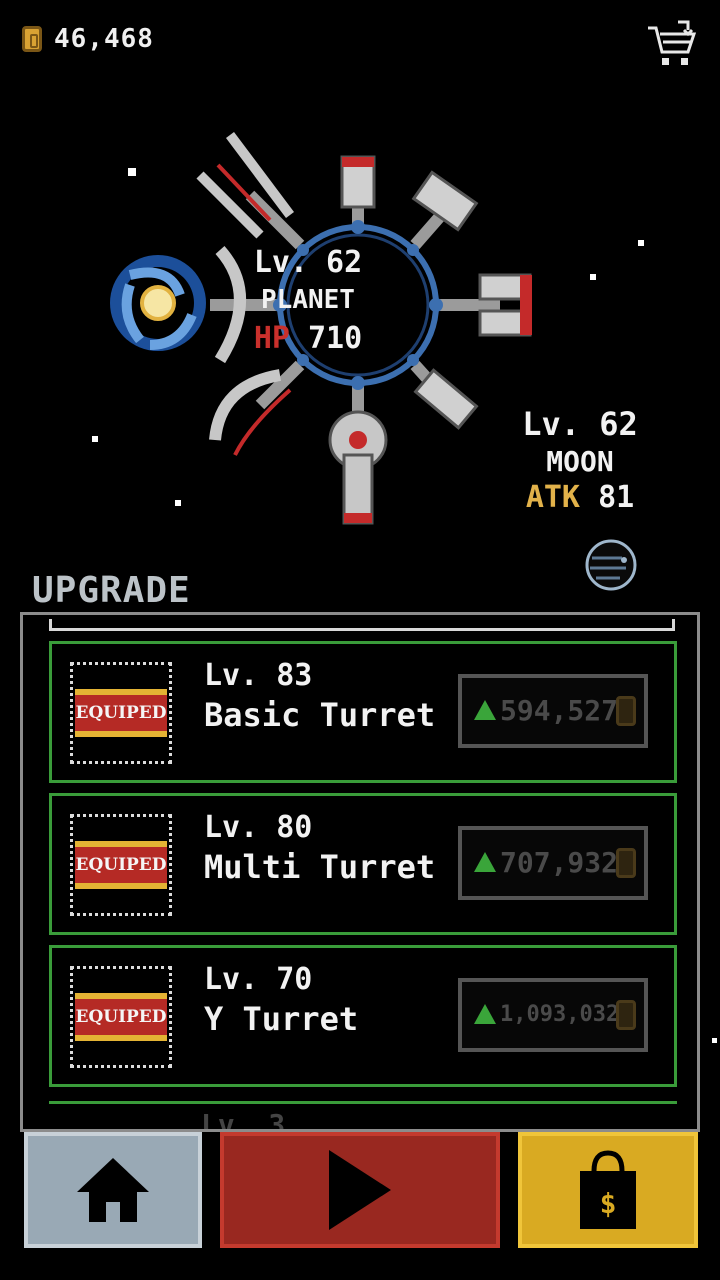 Image resolution: width=720 pixels, height=1280 pixels. I want to click on upgrade-title: UPGRADE, so click(111, 590).